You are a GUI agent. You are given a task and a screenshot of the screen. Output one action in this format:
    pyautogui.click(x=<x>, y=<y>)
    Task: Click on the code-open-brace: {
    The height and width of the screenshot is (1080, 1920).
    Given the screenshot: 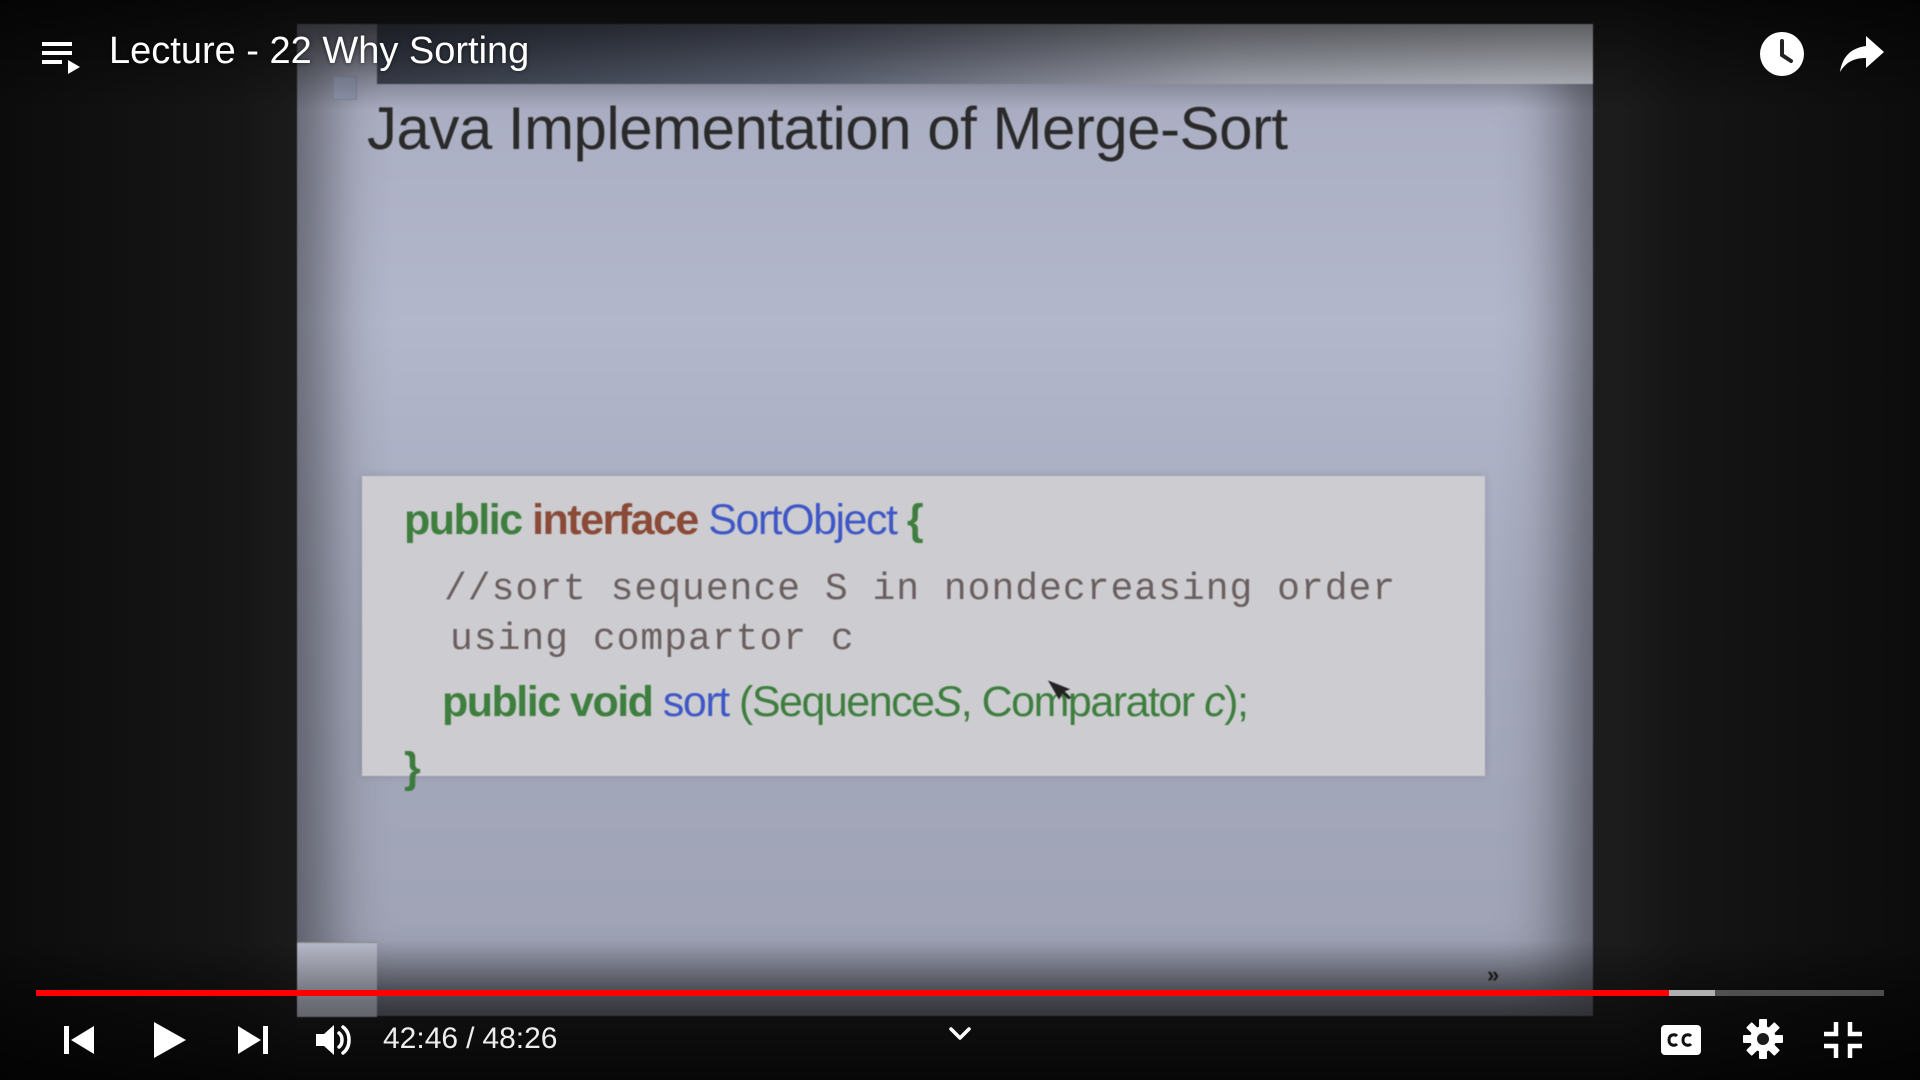 What is the action you would take?
    pyautogui.click(x=915, y=520)
    